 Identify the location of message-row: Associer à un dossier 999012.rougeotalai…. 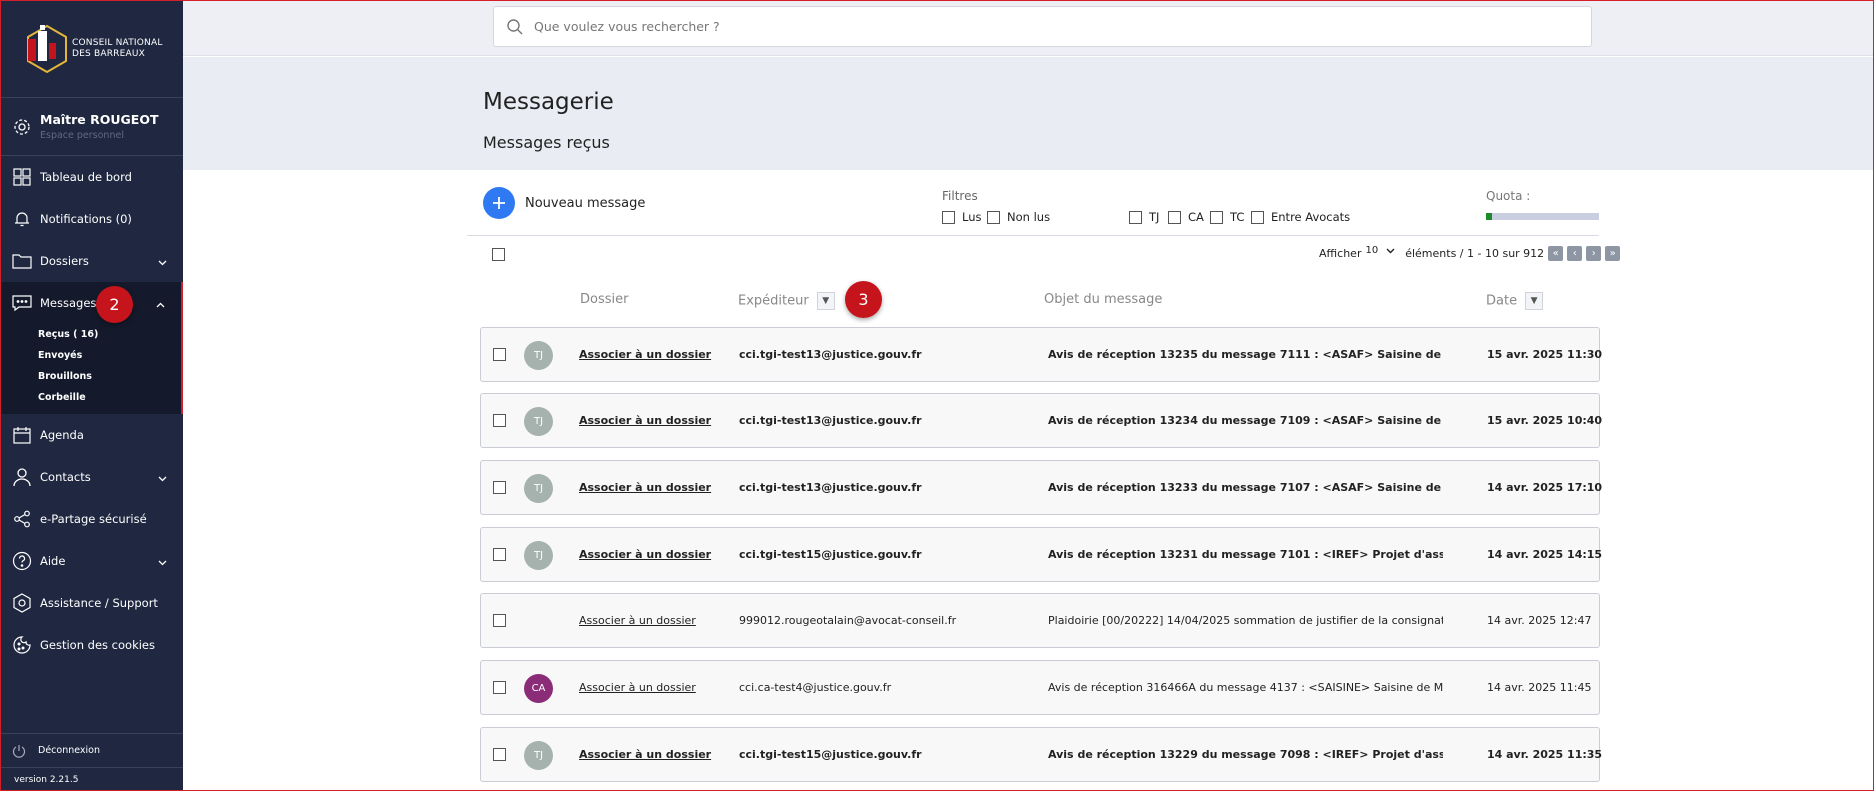
(1040, 620).